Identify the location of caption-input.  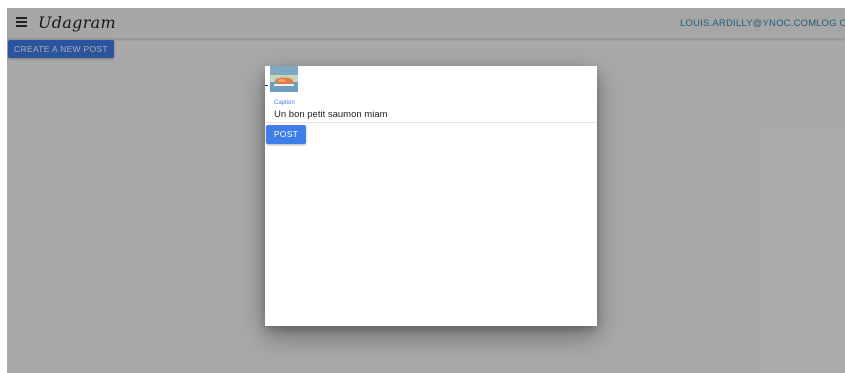
(429, 114).